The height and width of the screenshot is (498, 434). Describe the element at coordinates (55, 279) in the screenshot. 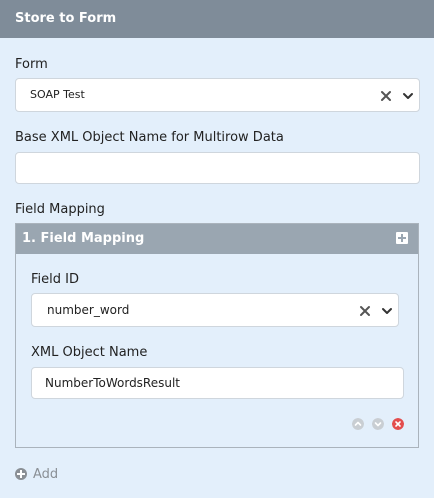

I see `field-id-label: Field ID` at that location.